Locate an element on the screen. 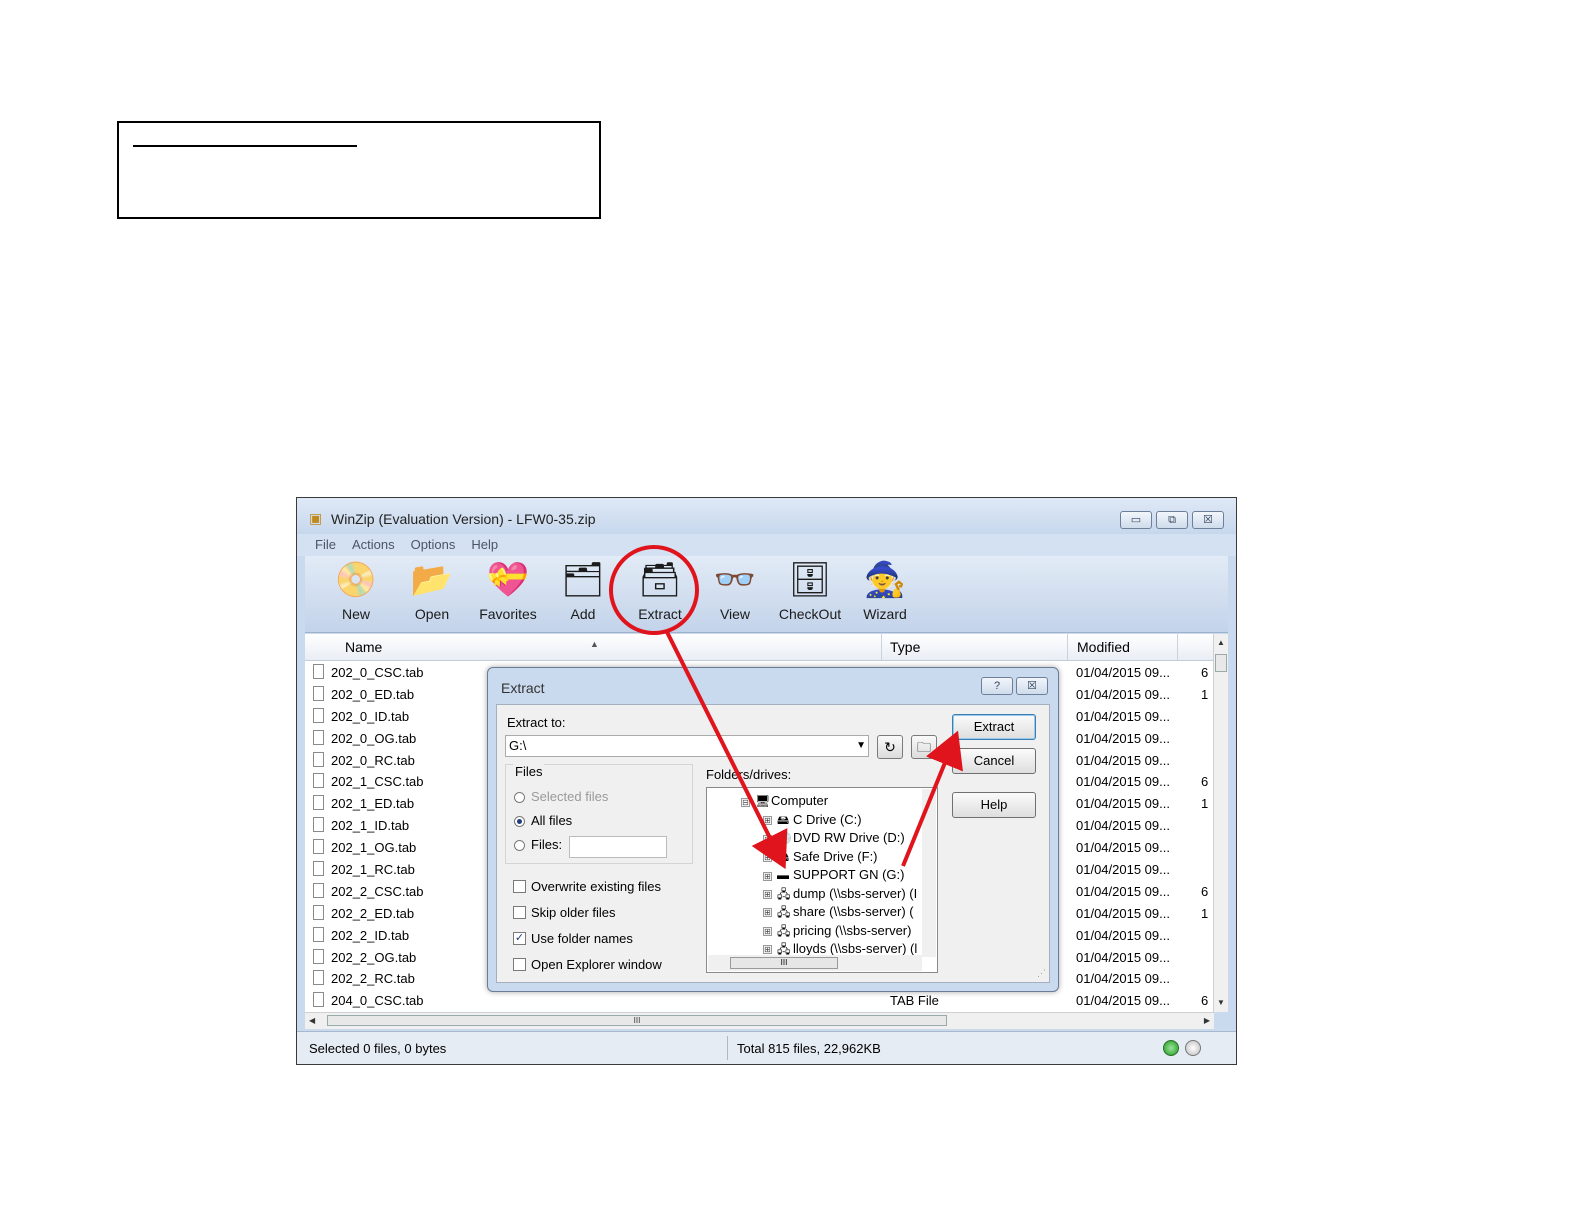 The image size is (1585, 1225). tree-horizontal-scrollbar: III is located at coordinates (815, 963).